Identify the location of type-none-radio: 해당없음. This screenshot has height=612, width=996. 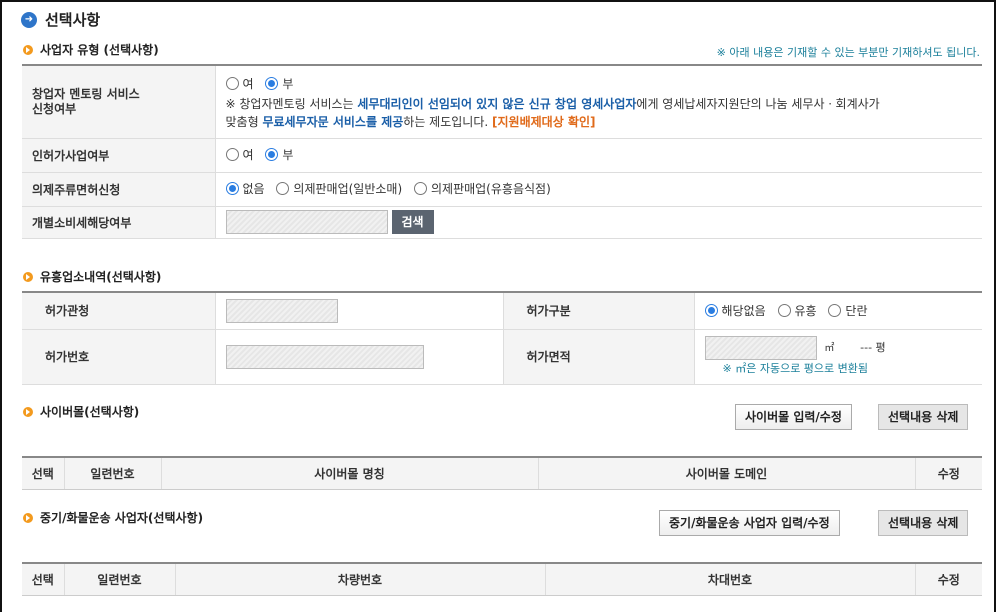
(735, 310).